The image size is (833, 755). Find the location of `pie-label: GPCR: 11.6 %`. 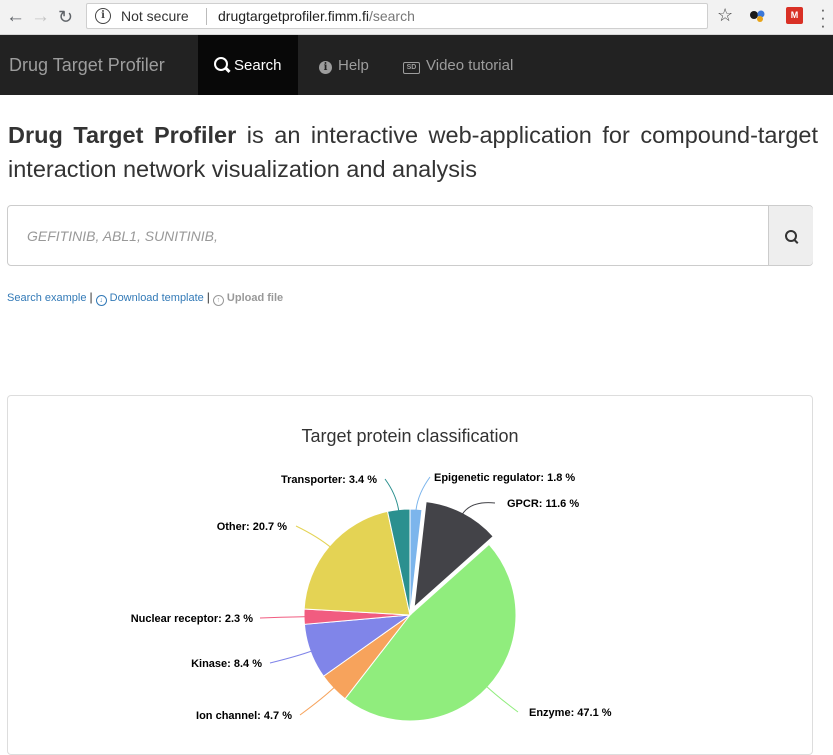

pie-label: GPCR: 11.6 % is located at coordinates (543, 504).